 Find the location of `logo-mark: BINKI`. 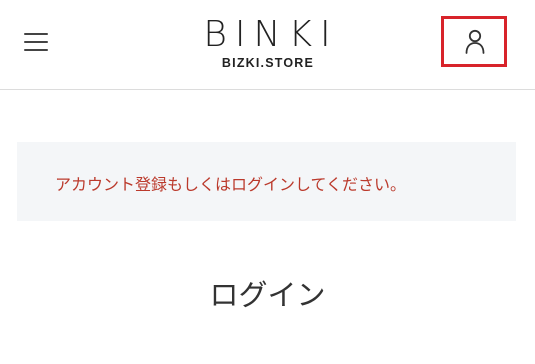

logo-mark: BINKI is located at coordinates (271, 34).